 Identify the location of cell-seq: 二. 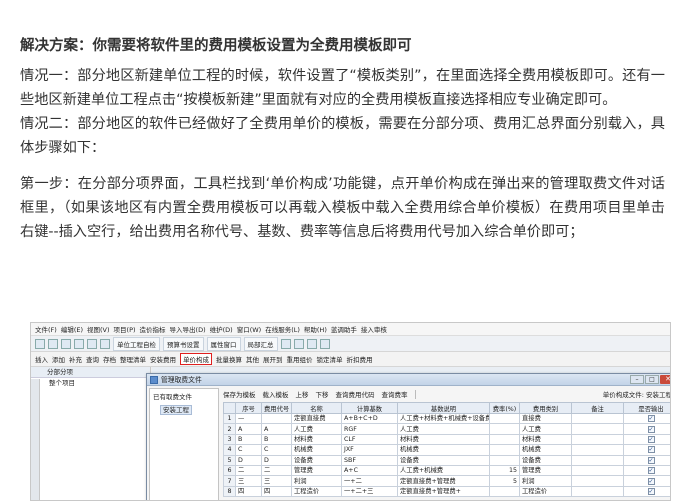
(248, 470).